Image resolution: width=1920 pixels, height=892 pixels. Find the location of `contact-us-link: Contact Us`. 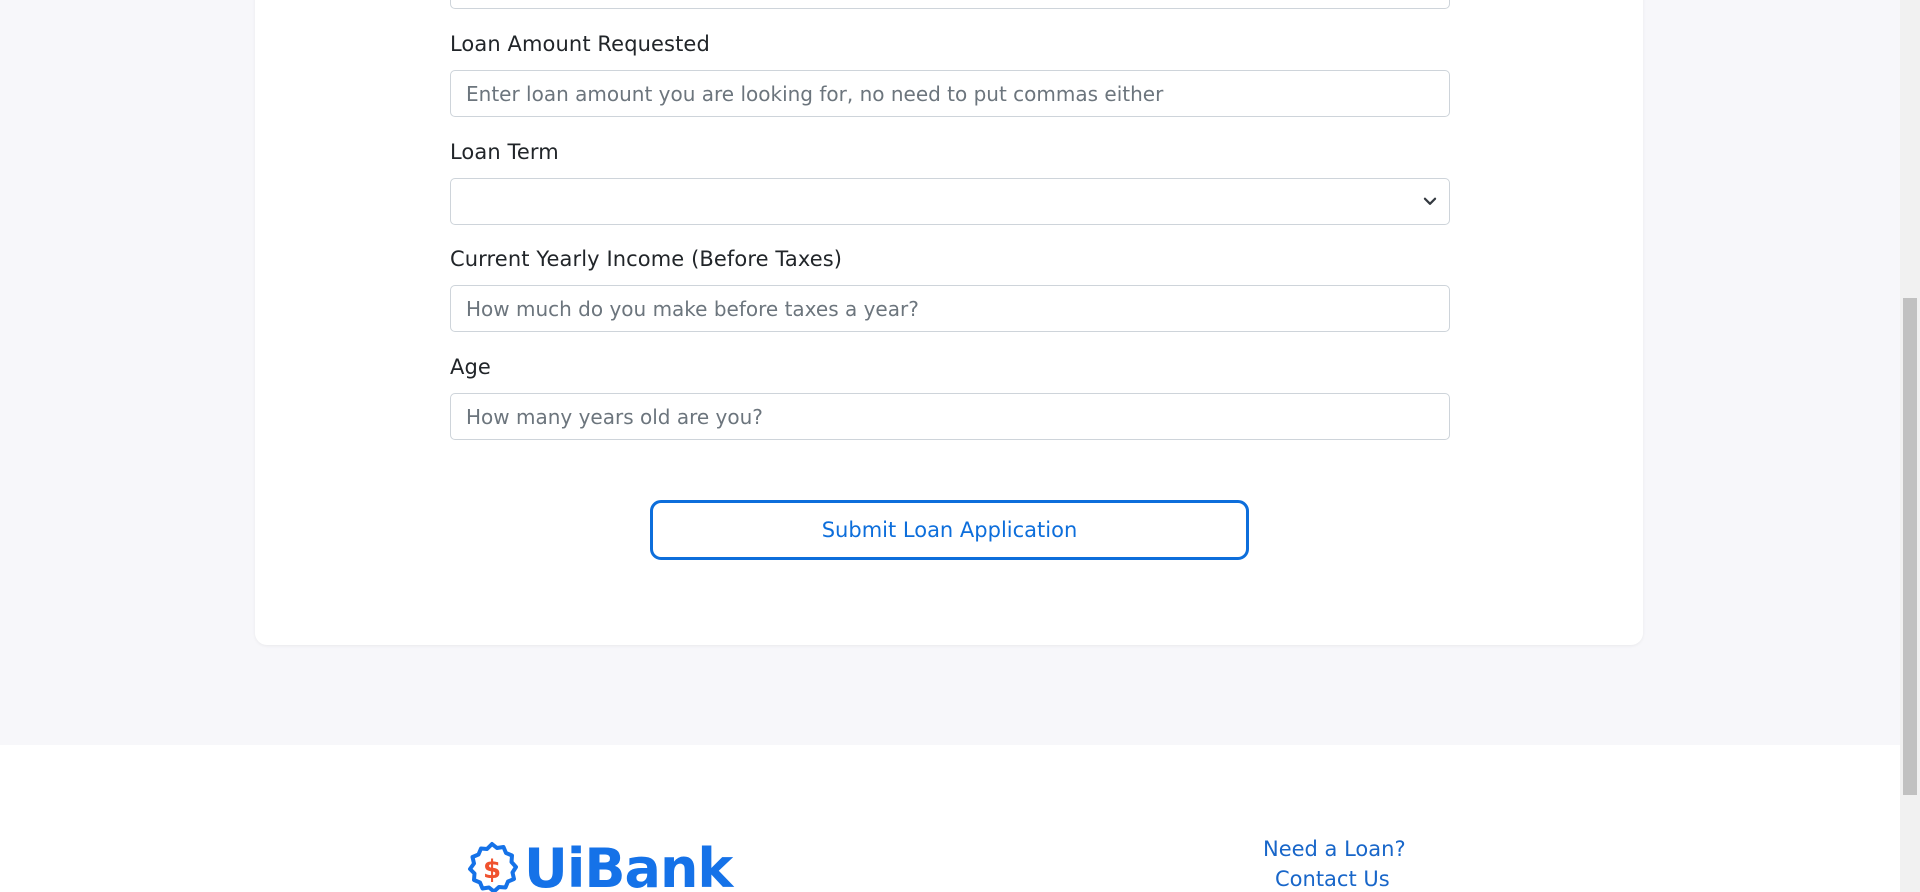

contact-us-link: Contact Us is located at coordinates (1332, 879).